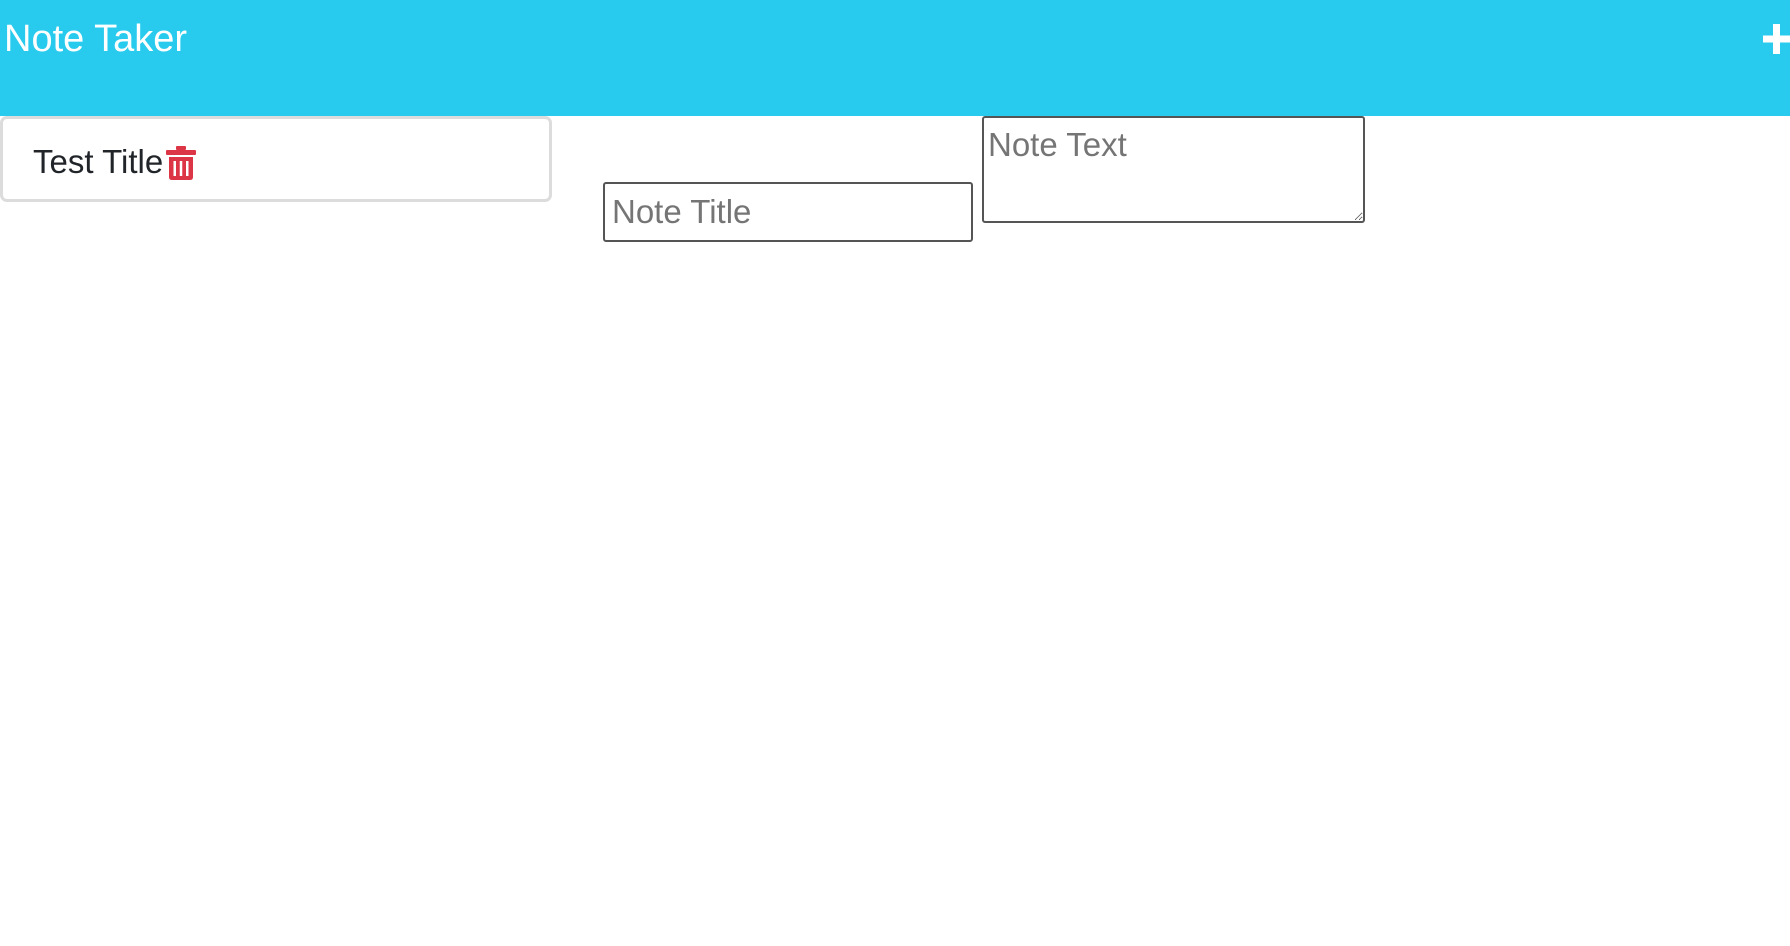 The height and width of the screenshot is (946, 1790). What do you see at coordinates (895, 58) in the screenshot?
I see `navbar: Note Taker` at bounding box center [895, 58].